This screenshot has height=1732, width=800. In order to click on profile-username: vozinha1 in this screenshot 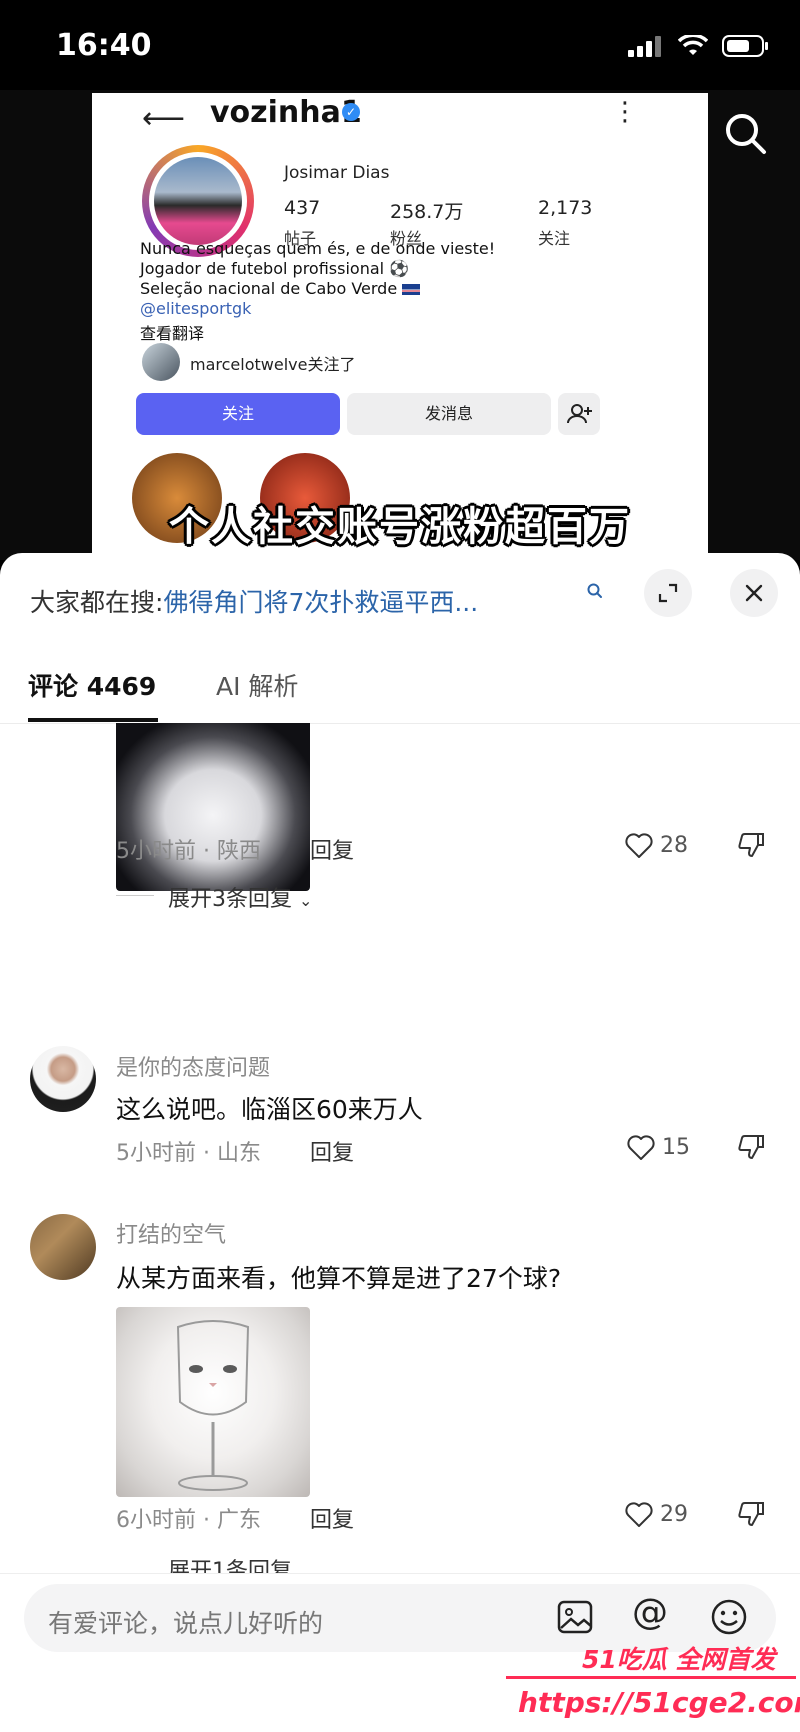, I will do `click(286, 112)`.